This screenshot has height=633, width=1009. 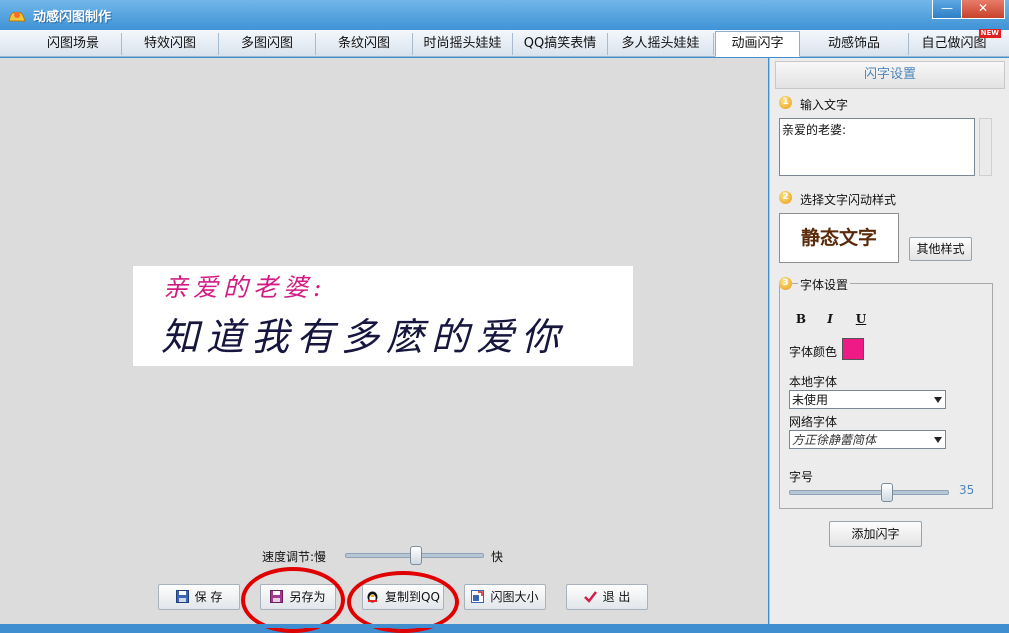 I want to click on speed-slider, so click(x=414, y=555).